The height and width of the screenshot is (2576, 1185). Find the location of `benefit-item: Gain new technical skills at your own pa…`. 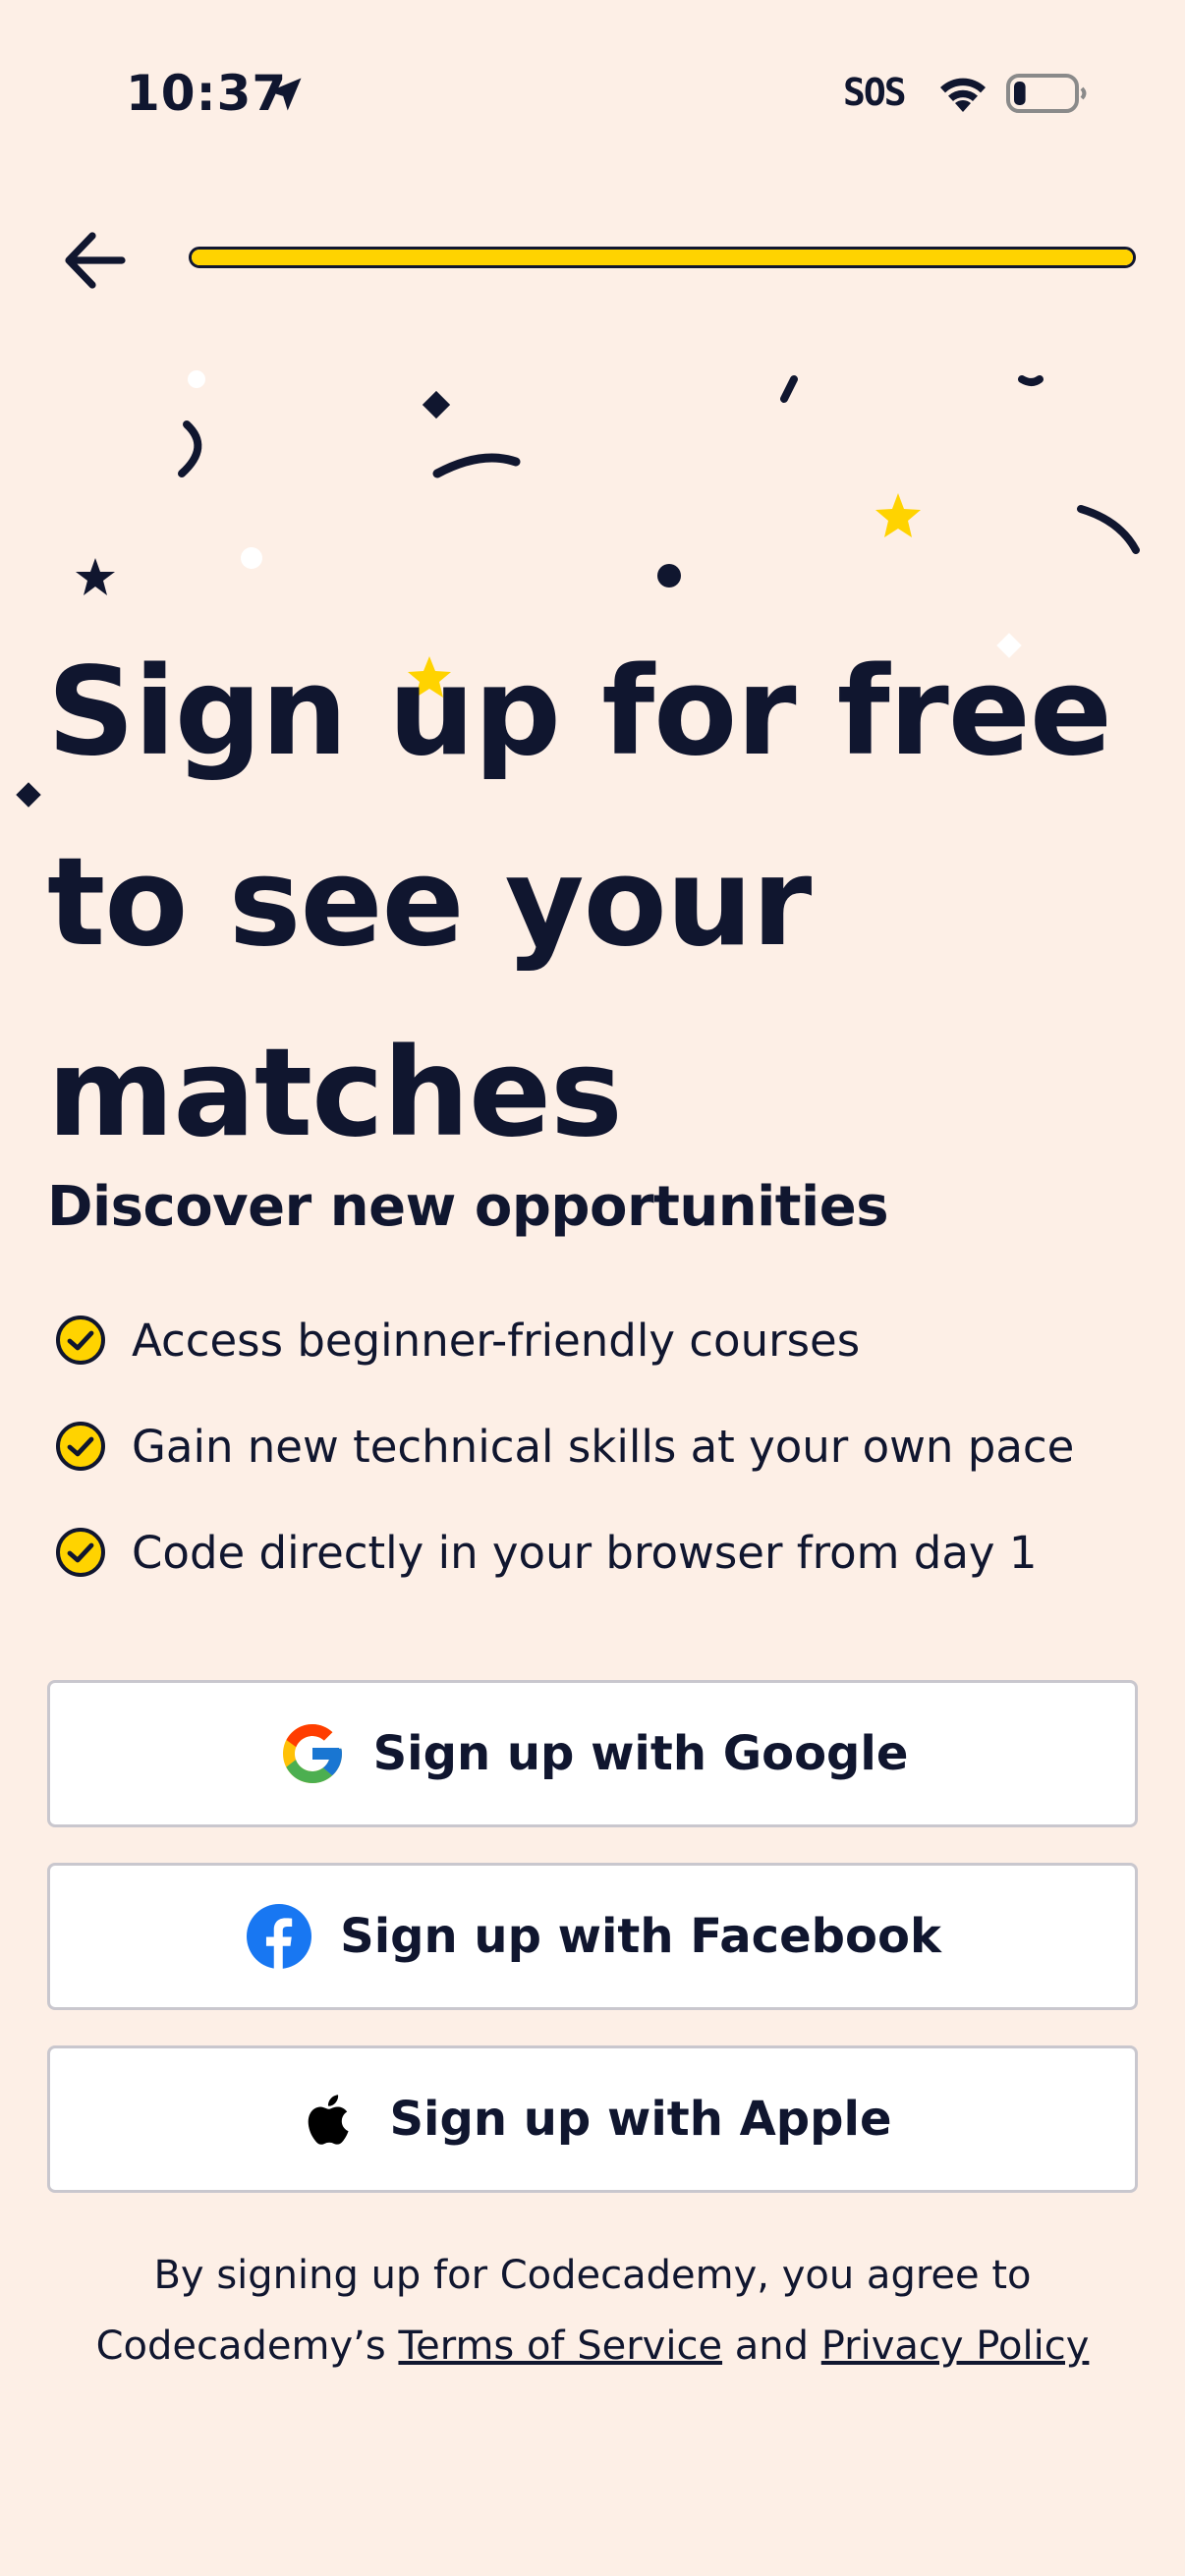

benefit-item: Gain new technical skills at your own pa… is located at coordinates (565, 1446).